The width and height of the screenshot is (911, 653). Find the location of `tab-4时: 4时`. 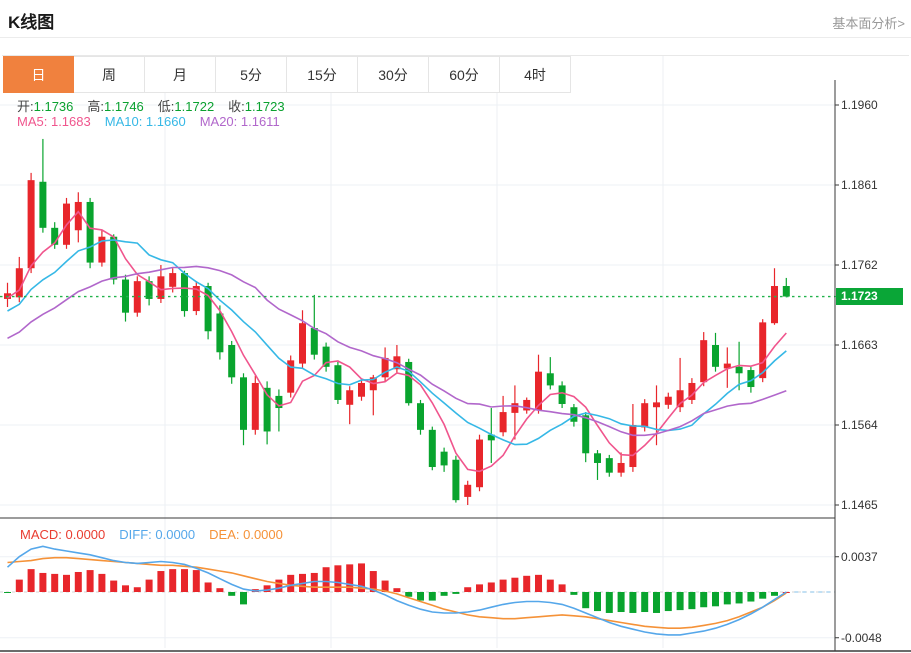

tab-4时: 4时 is located at coordinates (535, 74).